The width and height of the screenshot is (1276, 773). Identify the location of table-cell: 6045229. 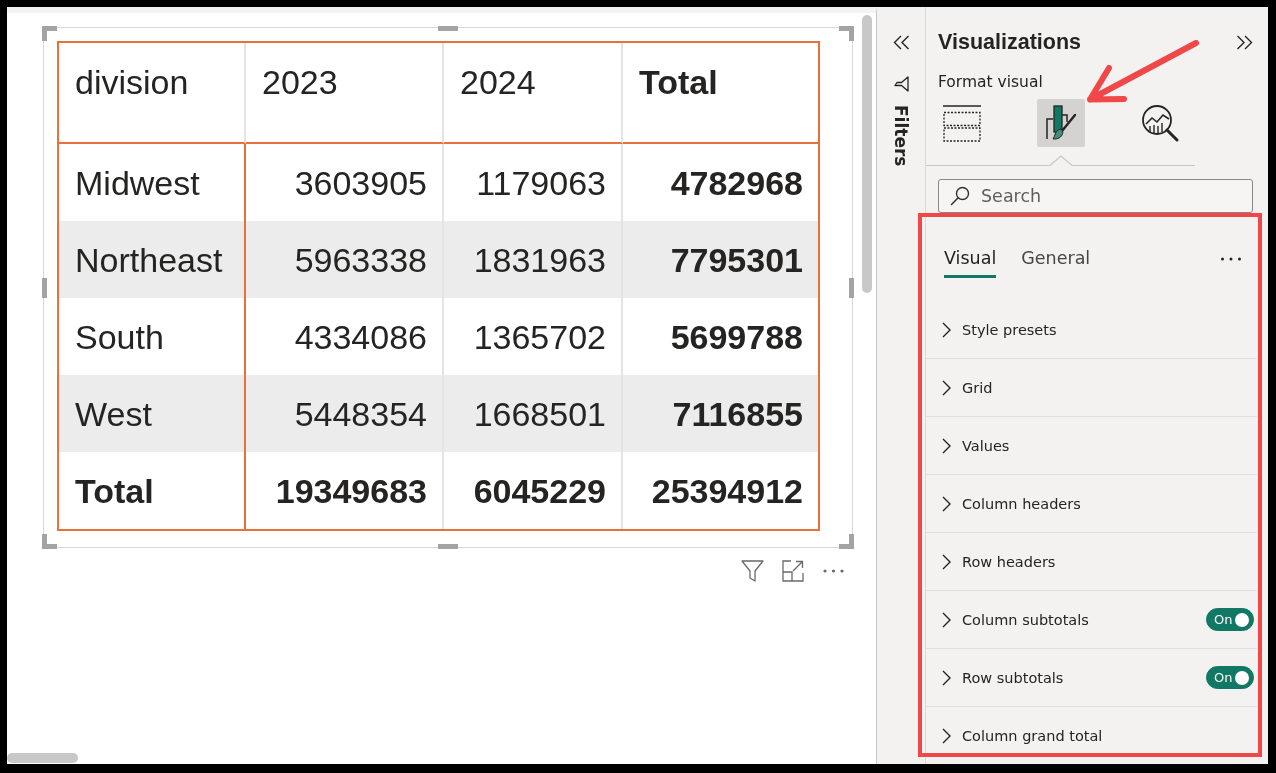
(533, 490).